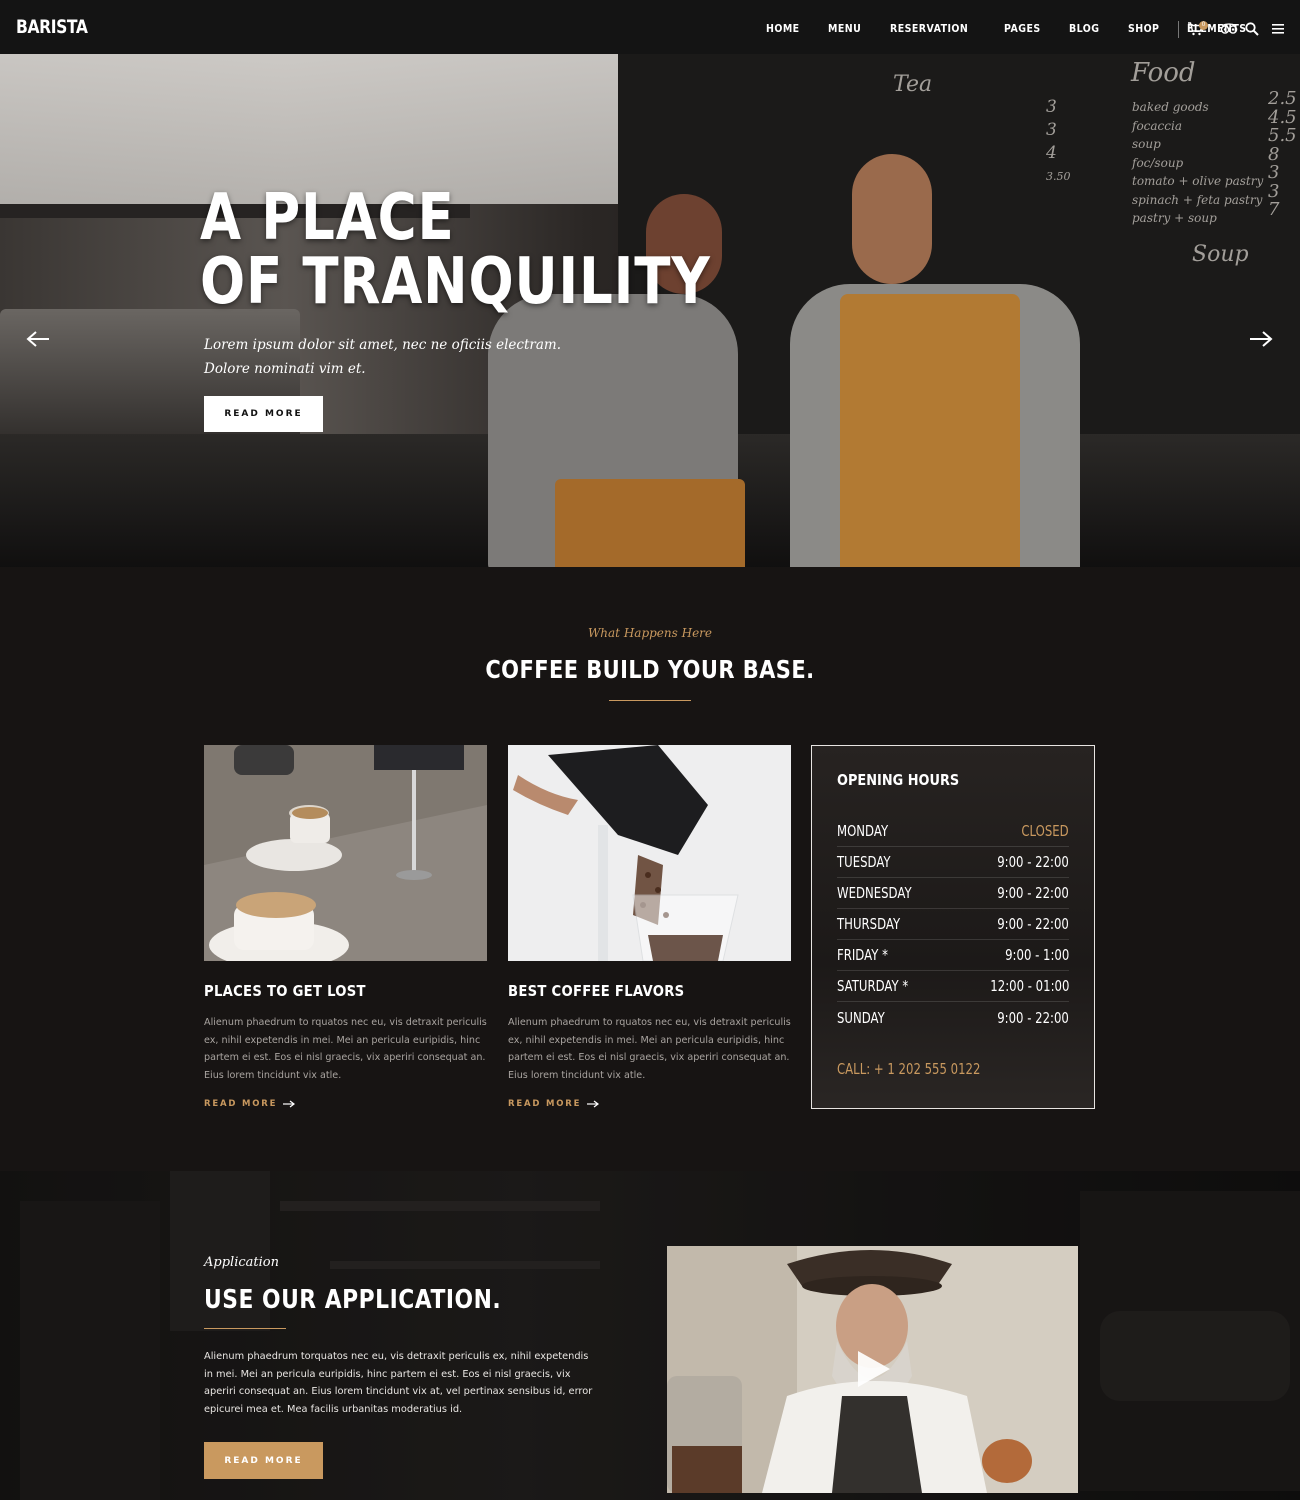 The height and width of the screenshot is (1500, 1300). What do you see at coordinates (892, 219) in the screenshot?
I see `barista-man-head` at bounding box center [892, 219].